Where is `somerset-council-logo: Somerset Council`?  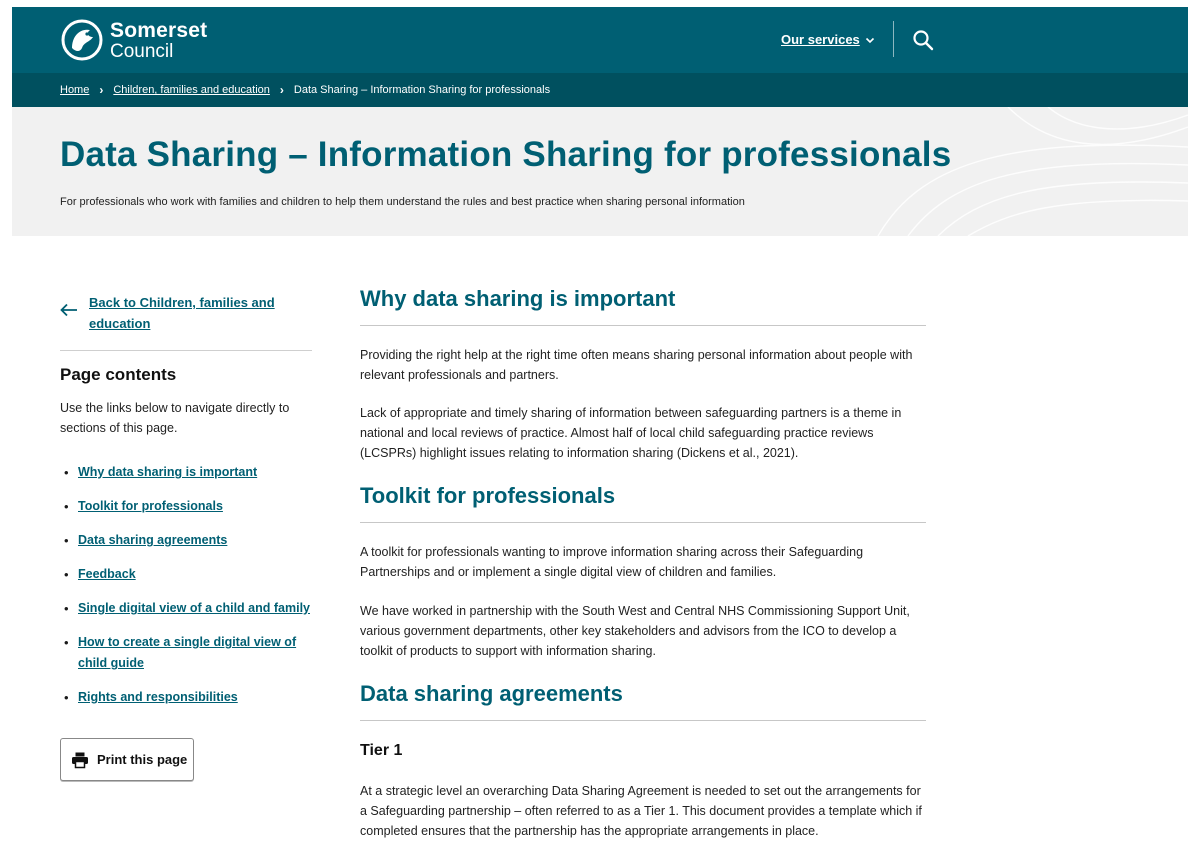 somerset-council-logo: Somerset Council is located at coordinates (133, 40).